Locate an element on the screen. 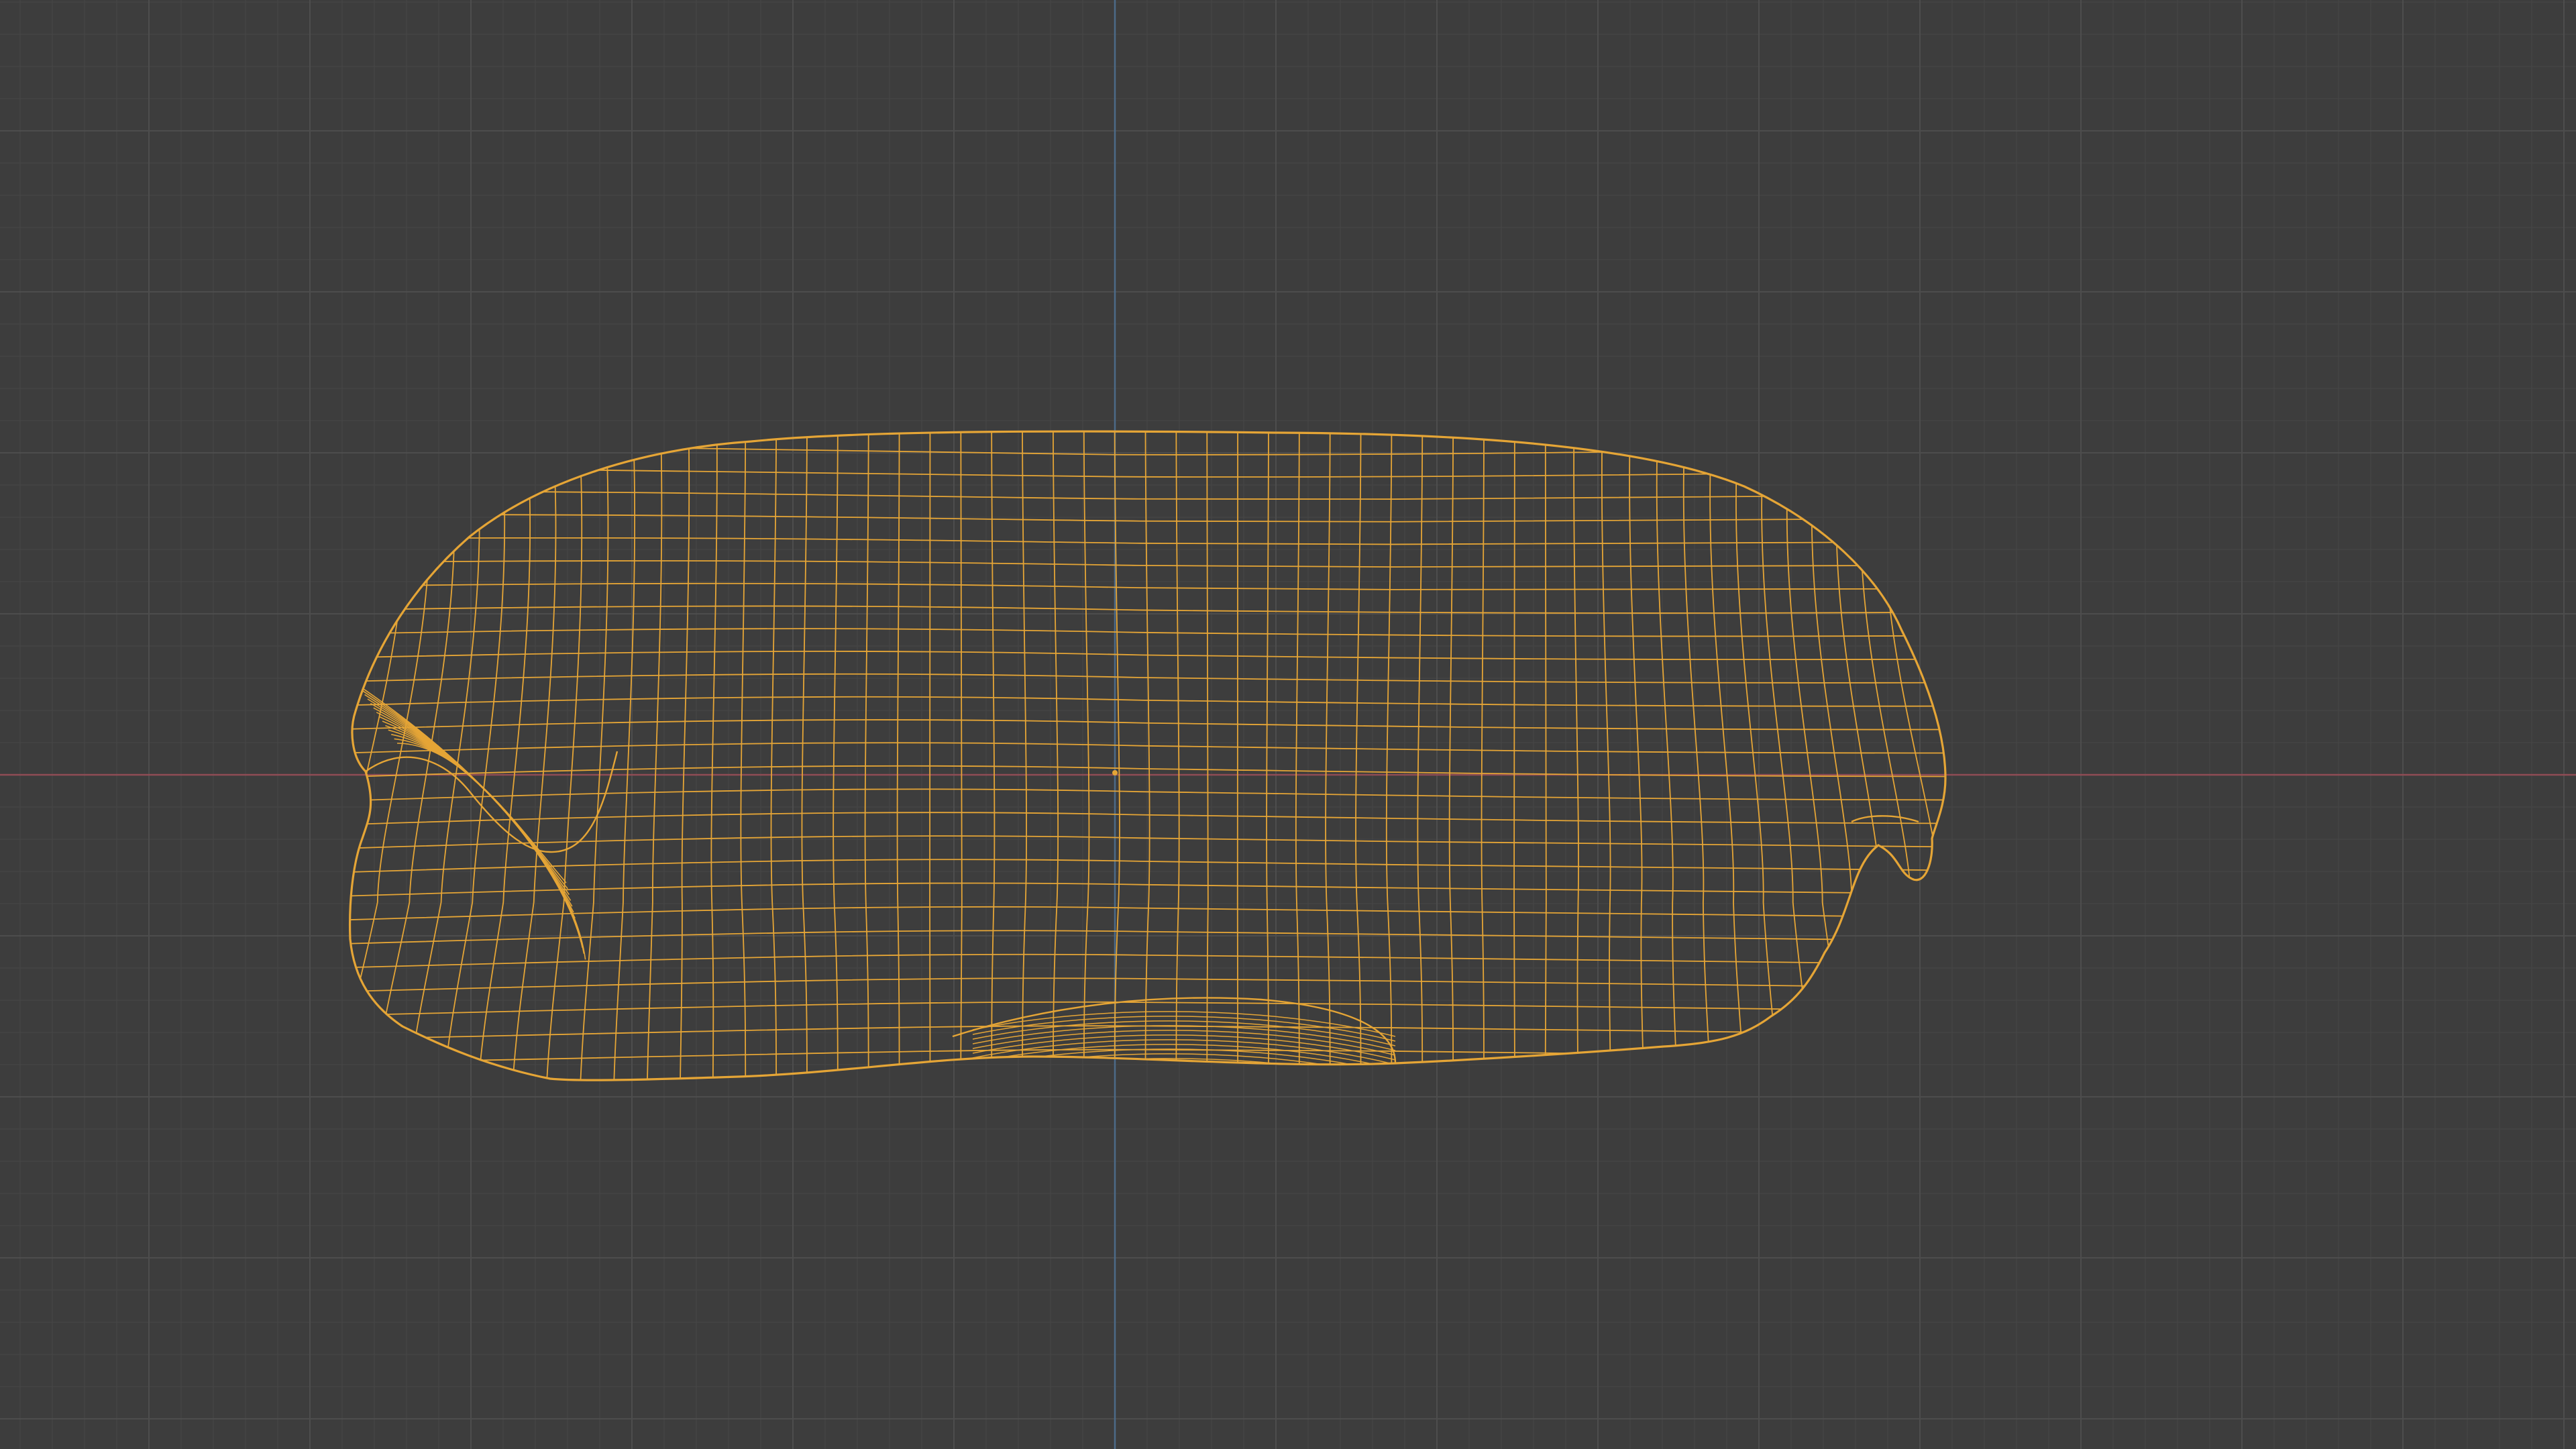  mesh-fold-edge is located at coordinates (492, 802).